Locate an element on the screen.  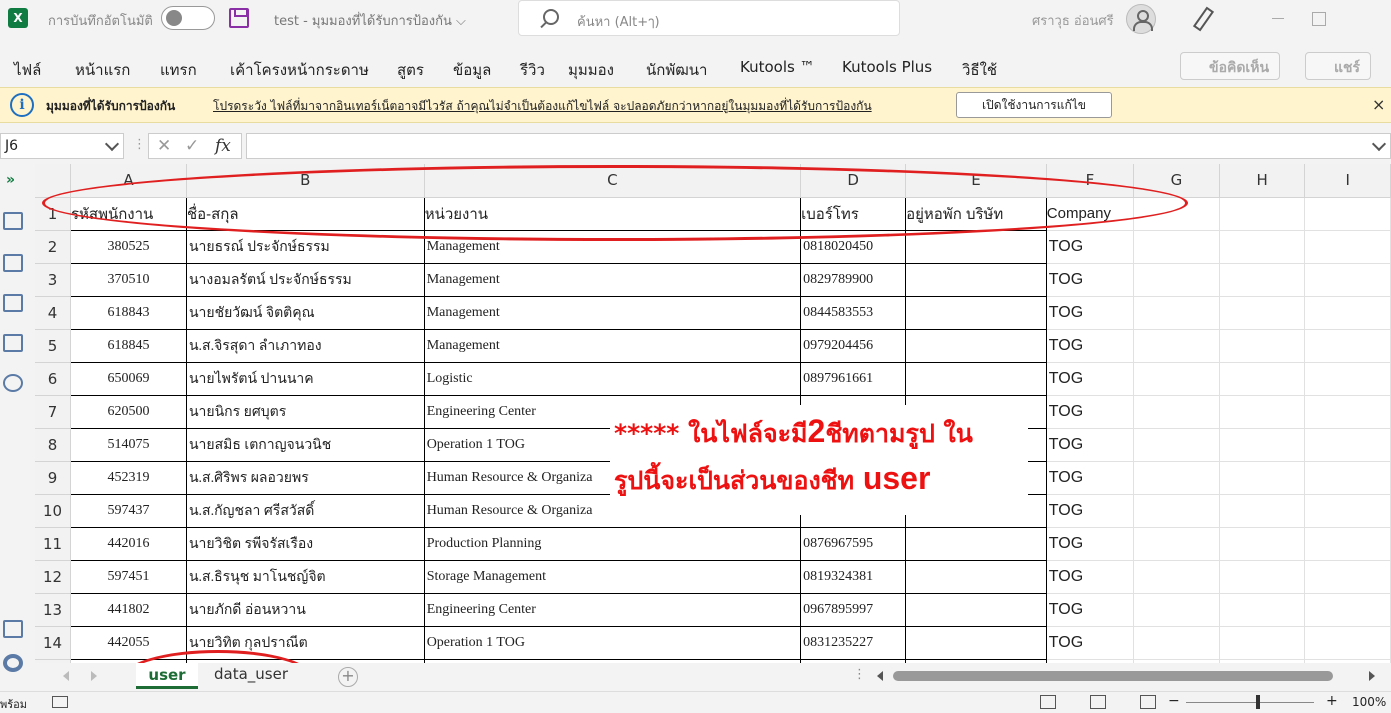
row-header: 9 is located at coordinates (53, 478).